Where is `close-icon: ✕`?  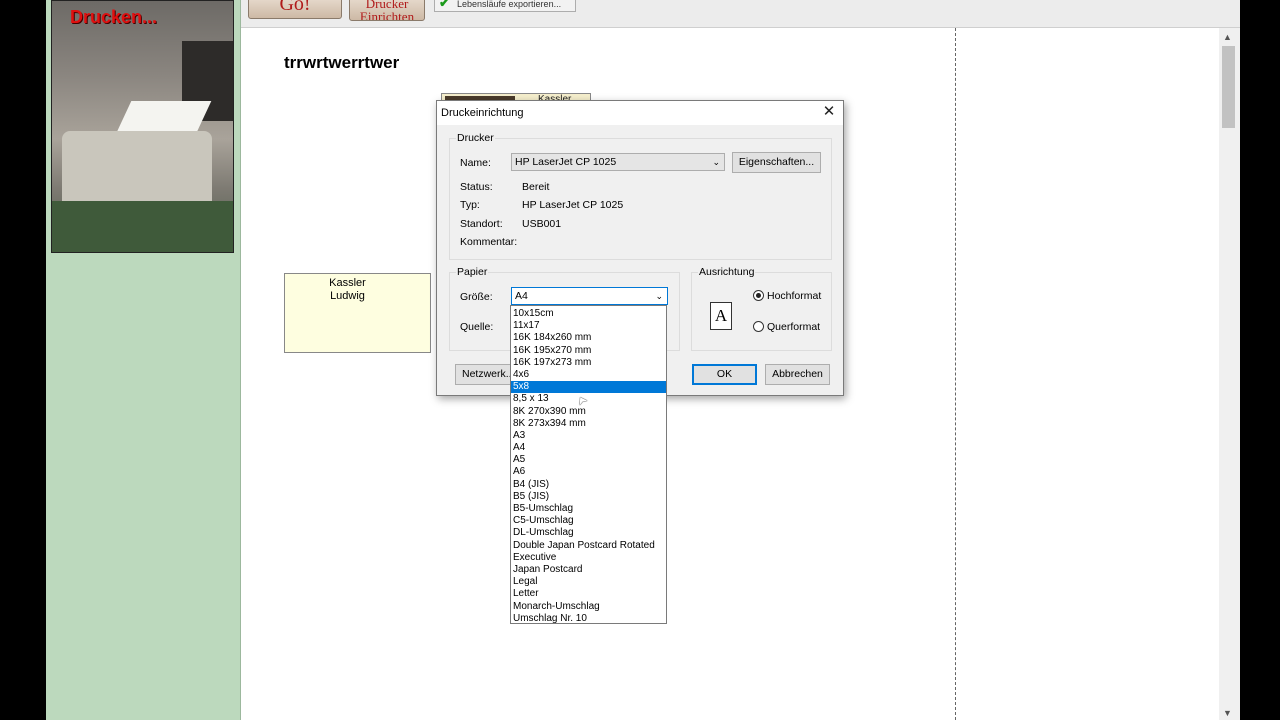
close-icon: ✕ is located at coordinates (829, 112).